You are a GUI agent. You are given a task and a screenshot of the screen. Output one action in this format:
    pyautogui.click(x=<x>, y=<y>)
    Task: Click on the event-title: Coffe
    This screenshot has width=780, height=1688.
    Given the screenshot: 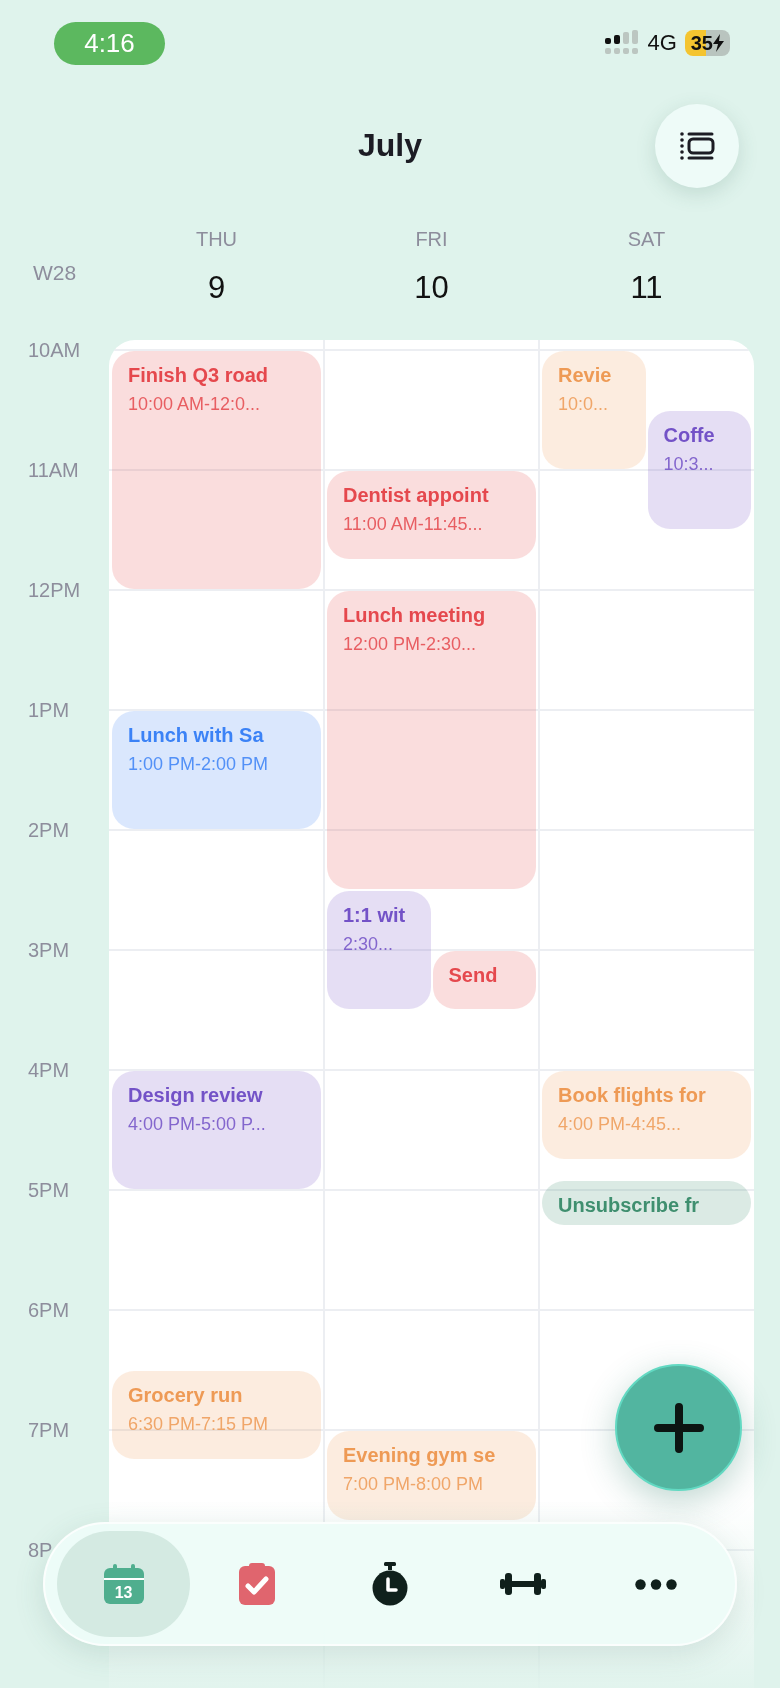 What is the action you would take?
    pyautogui.click(x=689, y=435)
    